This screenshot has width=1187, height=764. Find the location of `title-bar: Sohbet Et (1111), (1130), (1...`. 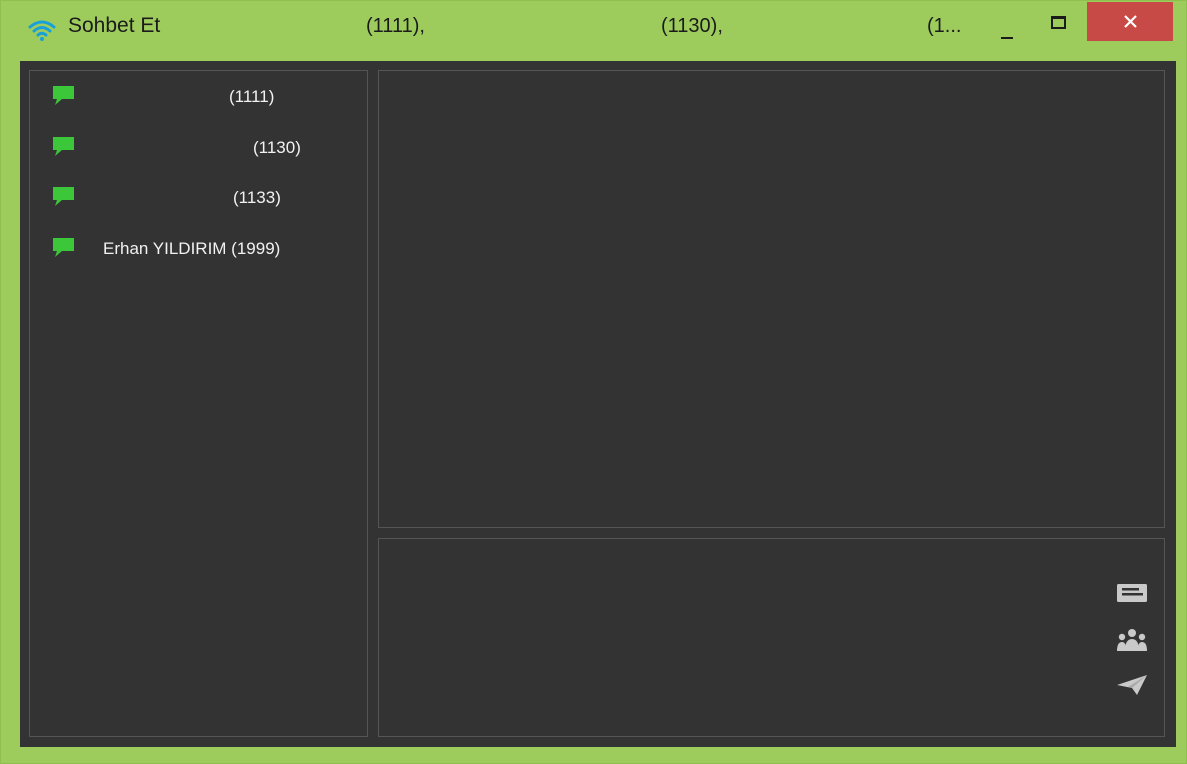

title-bar: Sohbet Et (1111), (1130), (1... is located at coordinates (593, 29).